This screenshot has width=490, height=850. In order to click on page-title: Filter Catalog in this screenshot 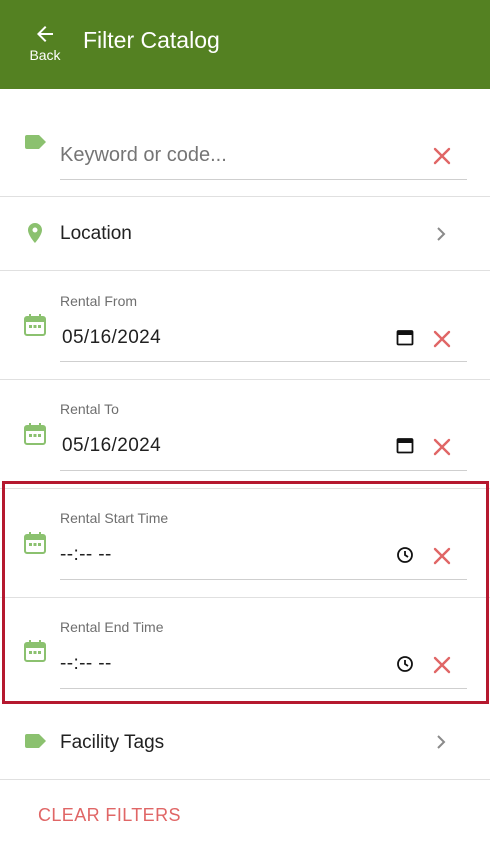, I will do `click(151, 40)`.